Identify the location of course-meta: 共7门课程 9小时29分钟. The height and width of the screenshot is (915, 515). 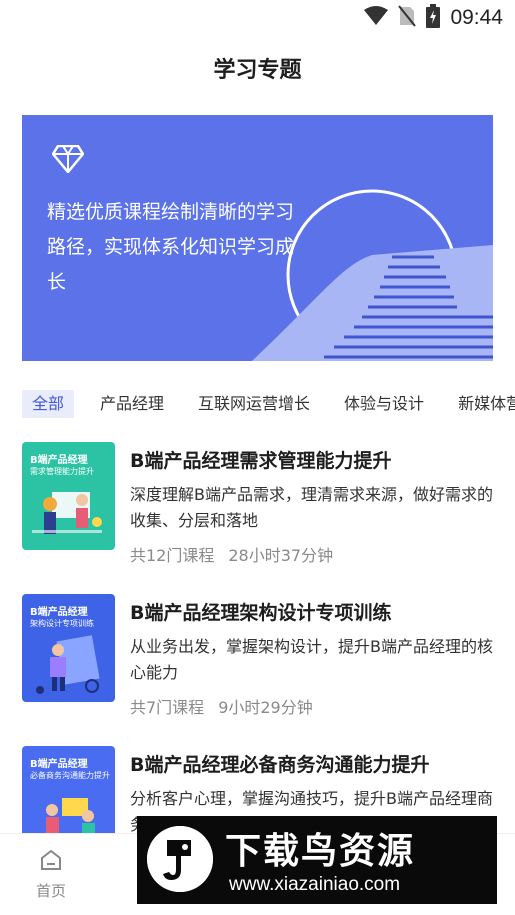
(221, 706).